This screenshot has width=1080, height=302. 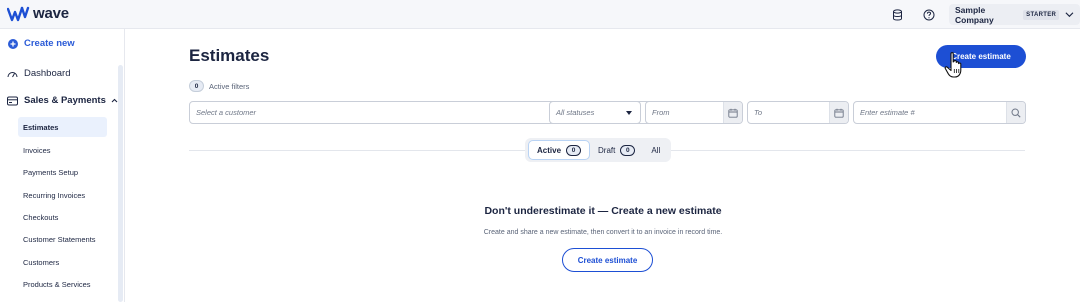 I want to click on sidebar-scrollbar, so click(x=120, y=183).